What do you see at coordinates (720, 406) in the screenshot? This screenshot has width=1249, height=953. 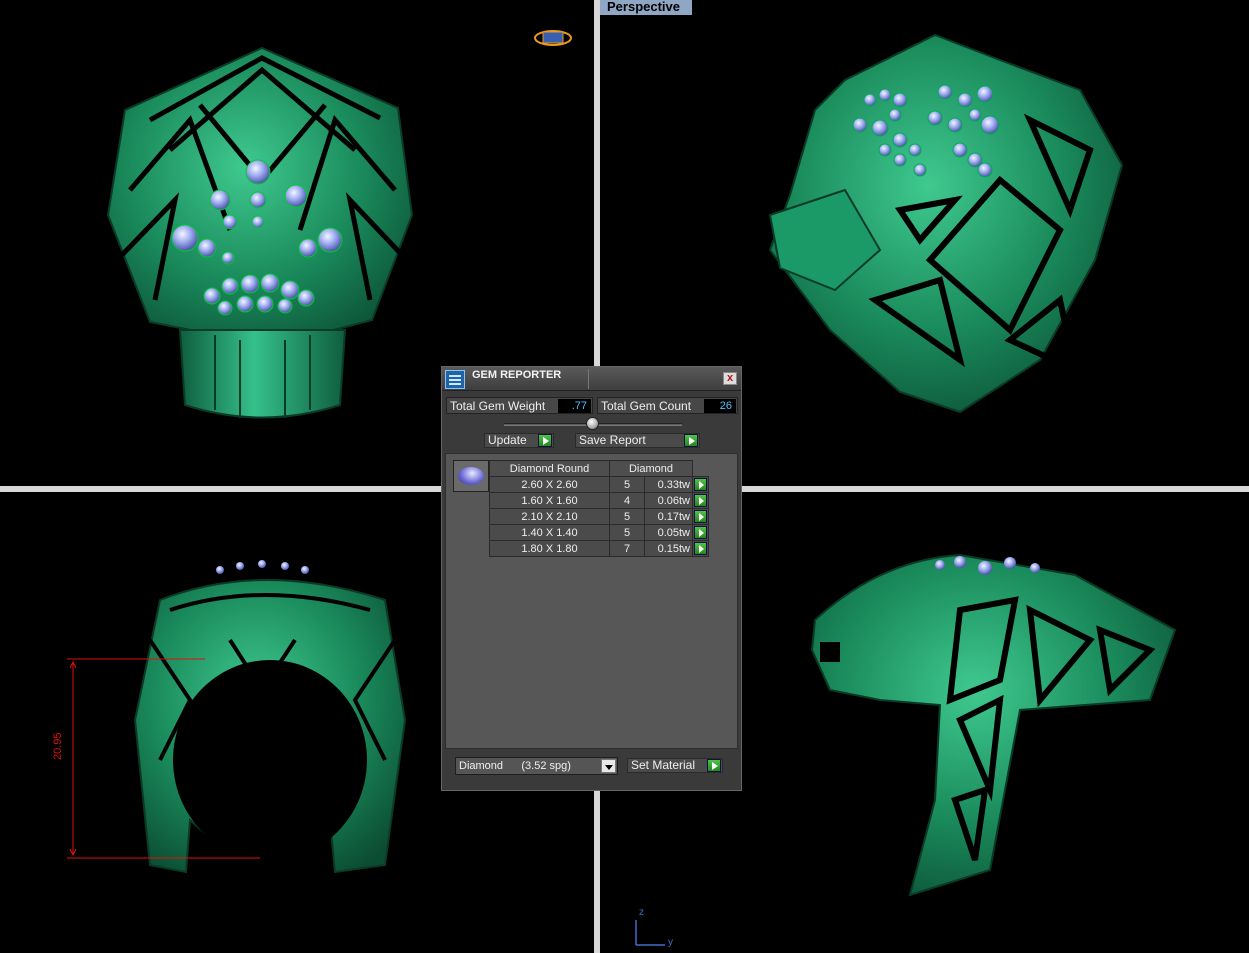 I see `total-gem-count-value: 26` at bounding box center [720, 406].